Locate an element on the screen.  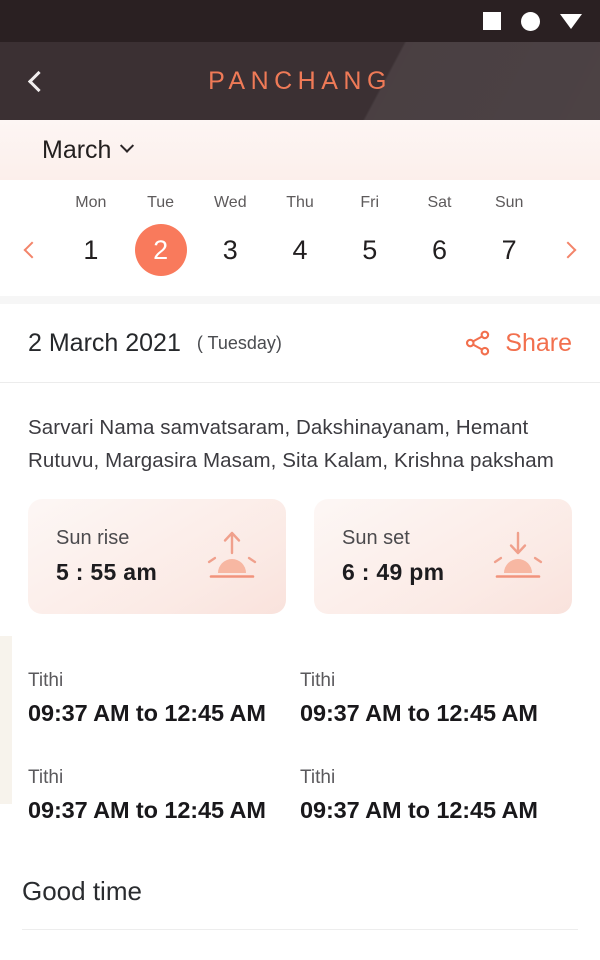
date-cell-selected: 2 is located at coordinates (161, 250).